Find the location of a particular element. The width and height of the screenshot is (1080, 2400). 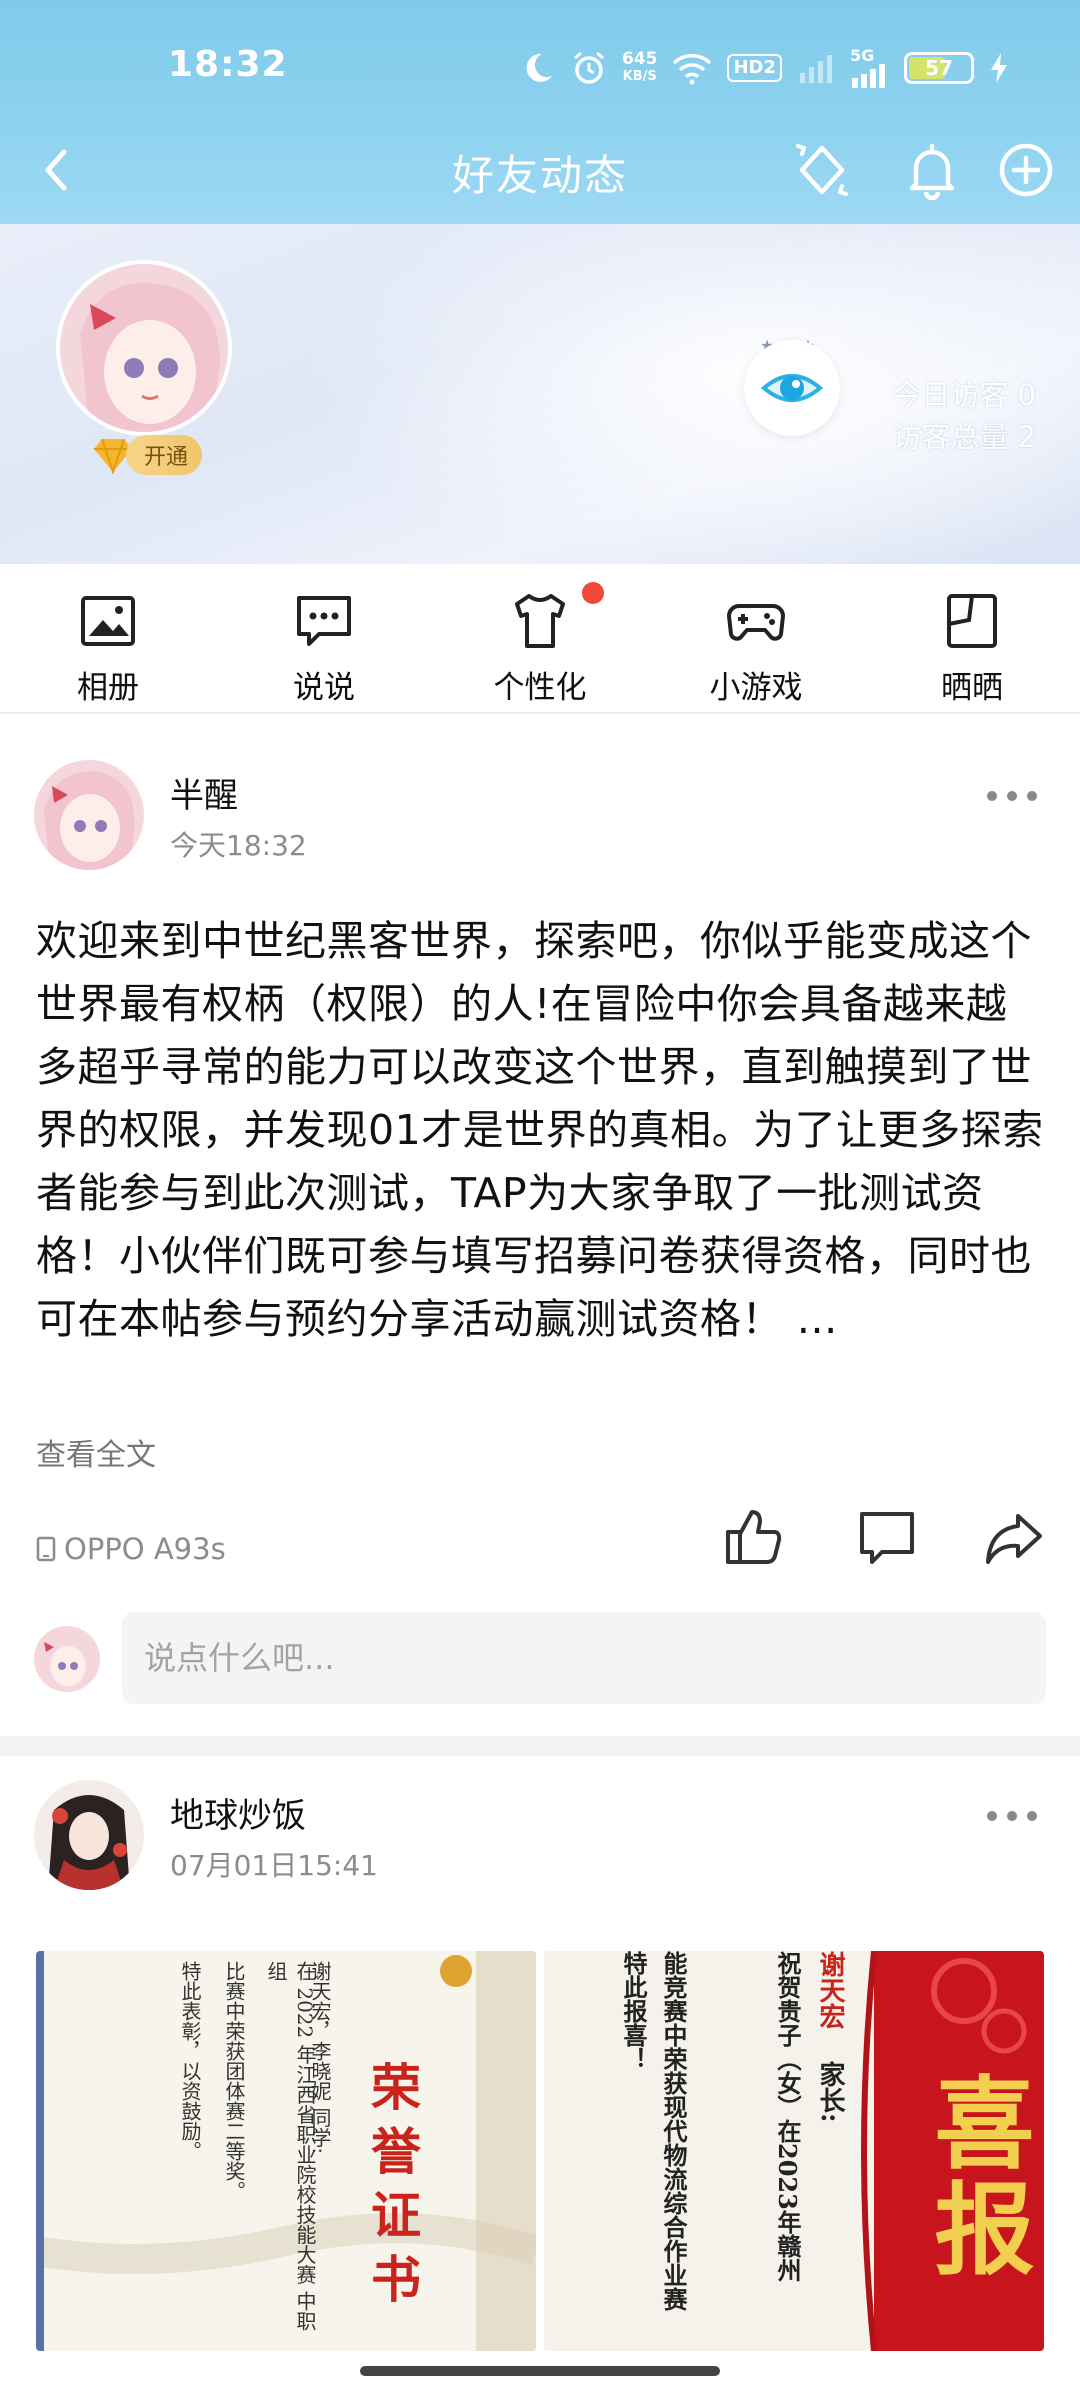

my-avatar is located at coordinates (67, 1659).